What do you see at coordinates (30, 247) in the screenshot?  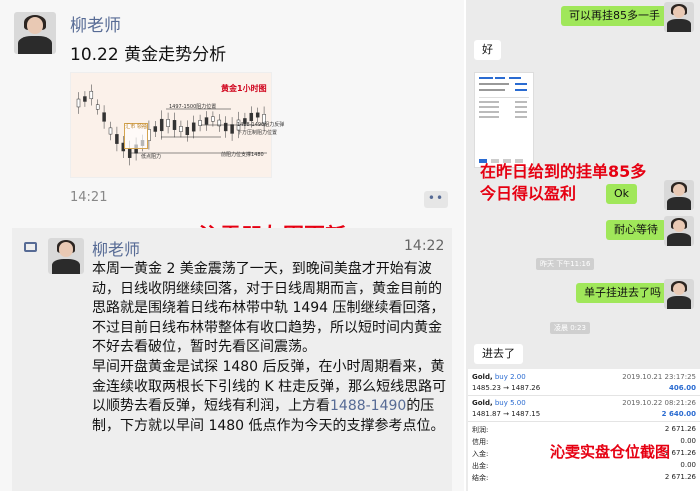 I see `comment-icon` at bounding box center [30, 247].